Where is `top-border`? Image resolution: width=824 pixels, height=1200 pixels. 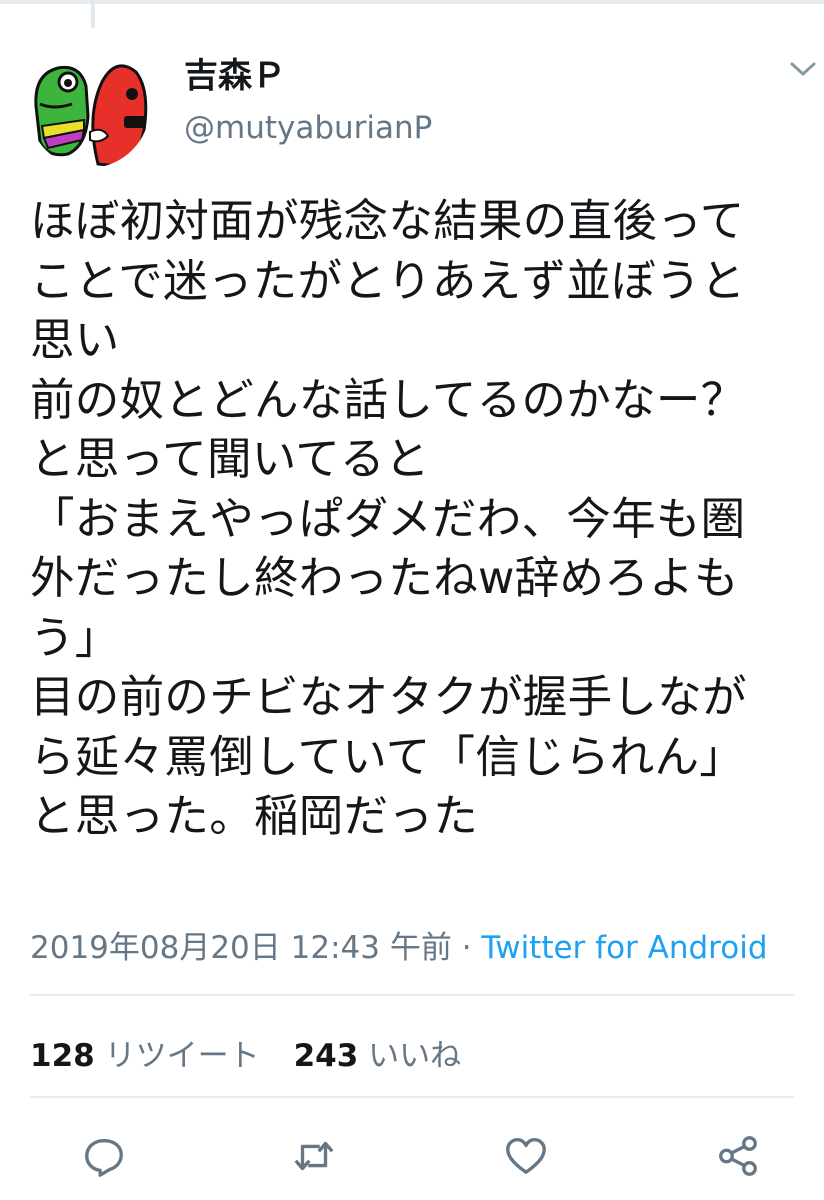
top-border is located at coordinates (412, 2).